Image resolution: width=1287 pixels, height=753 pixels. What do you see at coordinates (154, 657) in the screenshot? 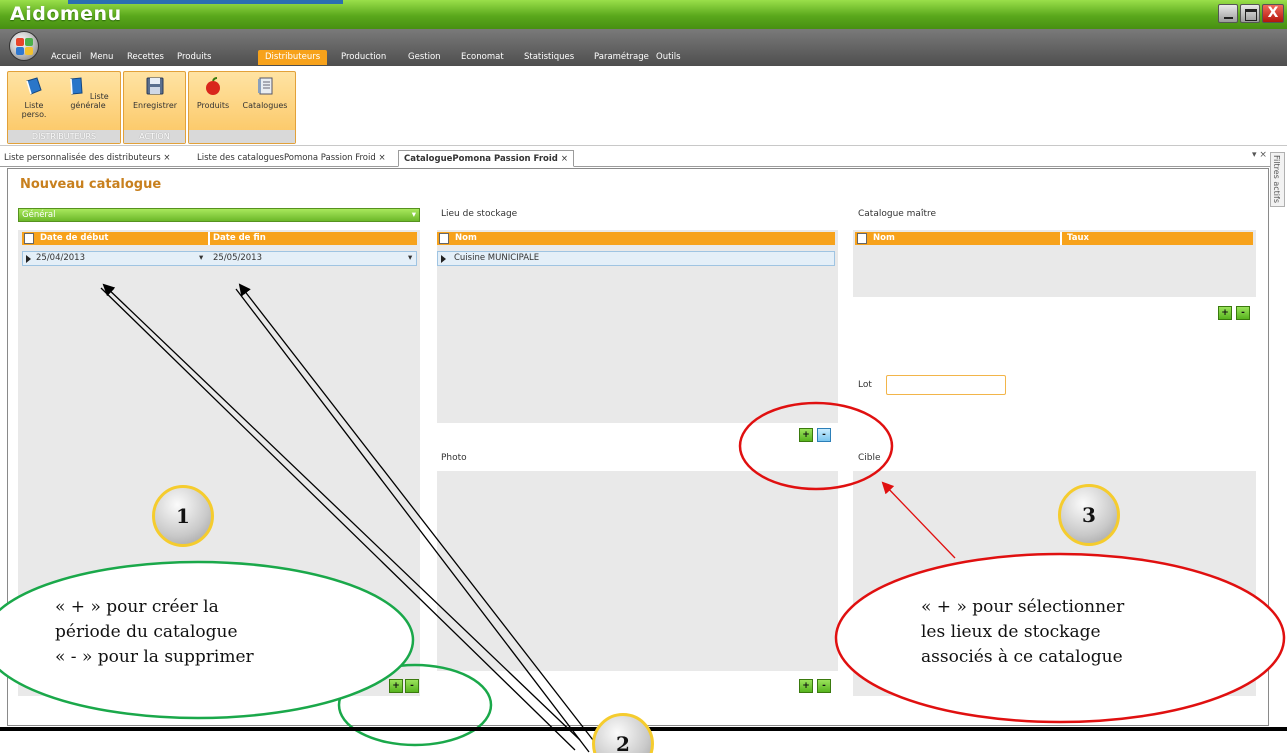
I see `callout-line: « - » pour la supprimer` at bounding box center [154, 657].